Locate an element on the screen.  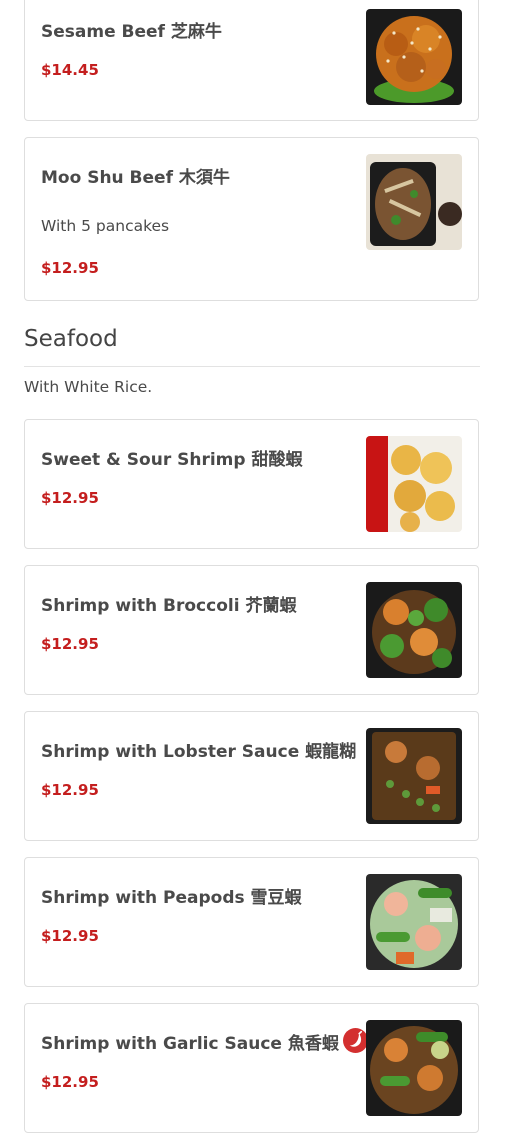
menu-item-name: Moo Shu Beef 木須牛 is located at coordinates (135, 178).